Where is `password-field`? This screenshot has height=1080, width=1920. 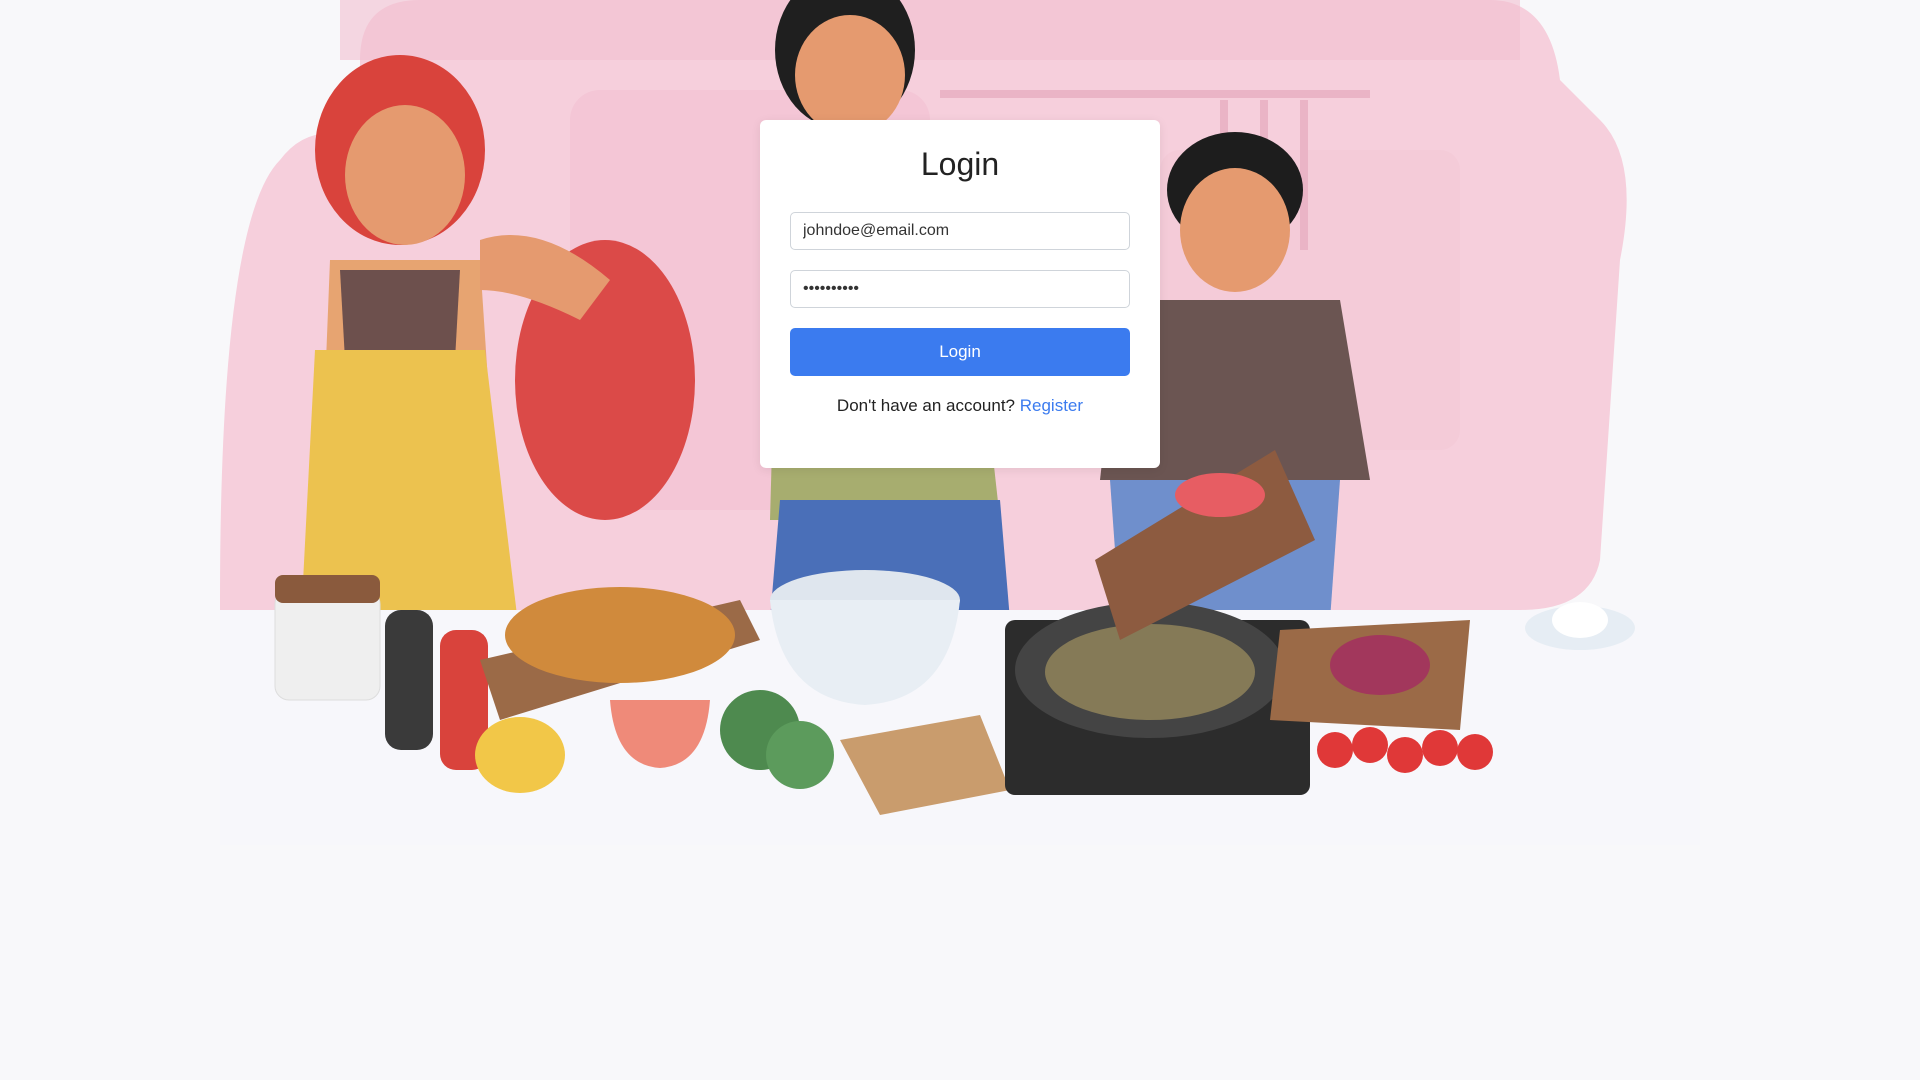
password-field is located at coordinates (960, 289).